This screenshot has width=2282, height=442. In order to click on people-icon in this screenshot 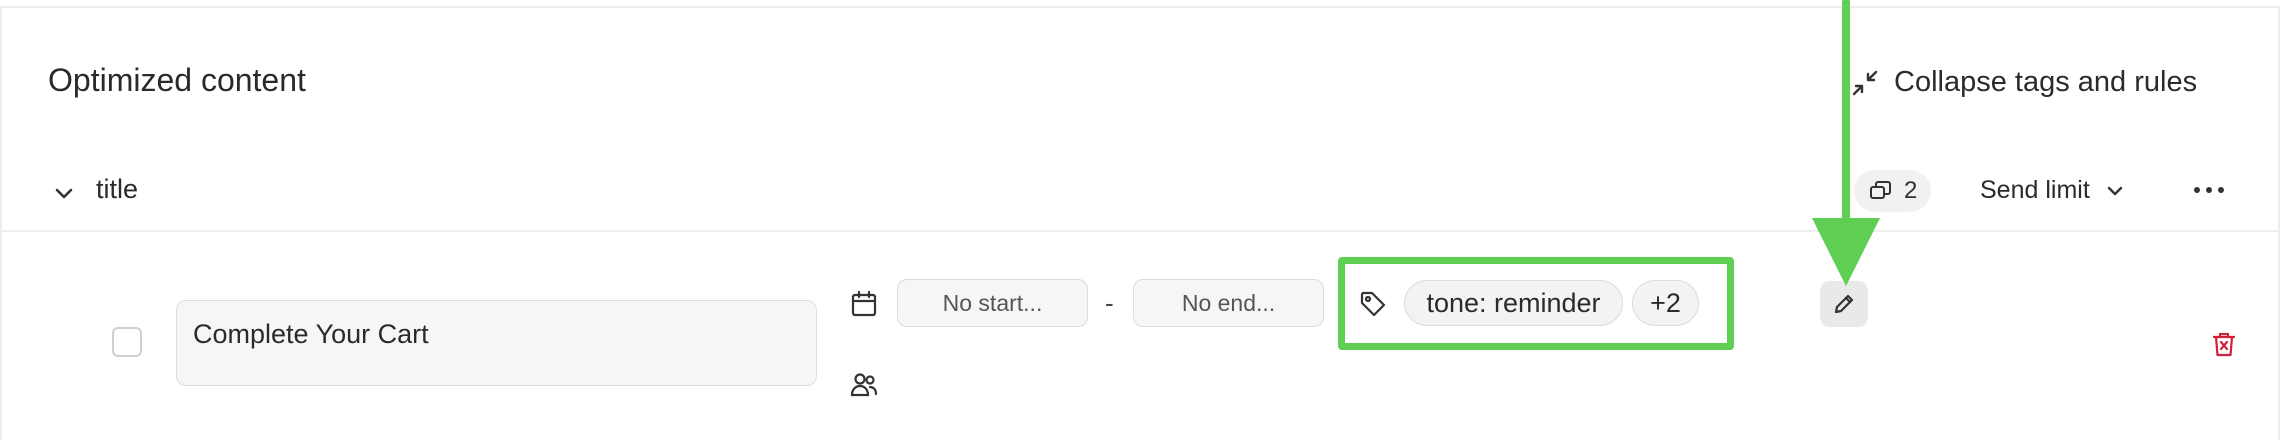, I will do `click(864, 385)`.